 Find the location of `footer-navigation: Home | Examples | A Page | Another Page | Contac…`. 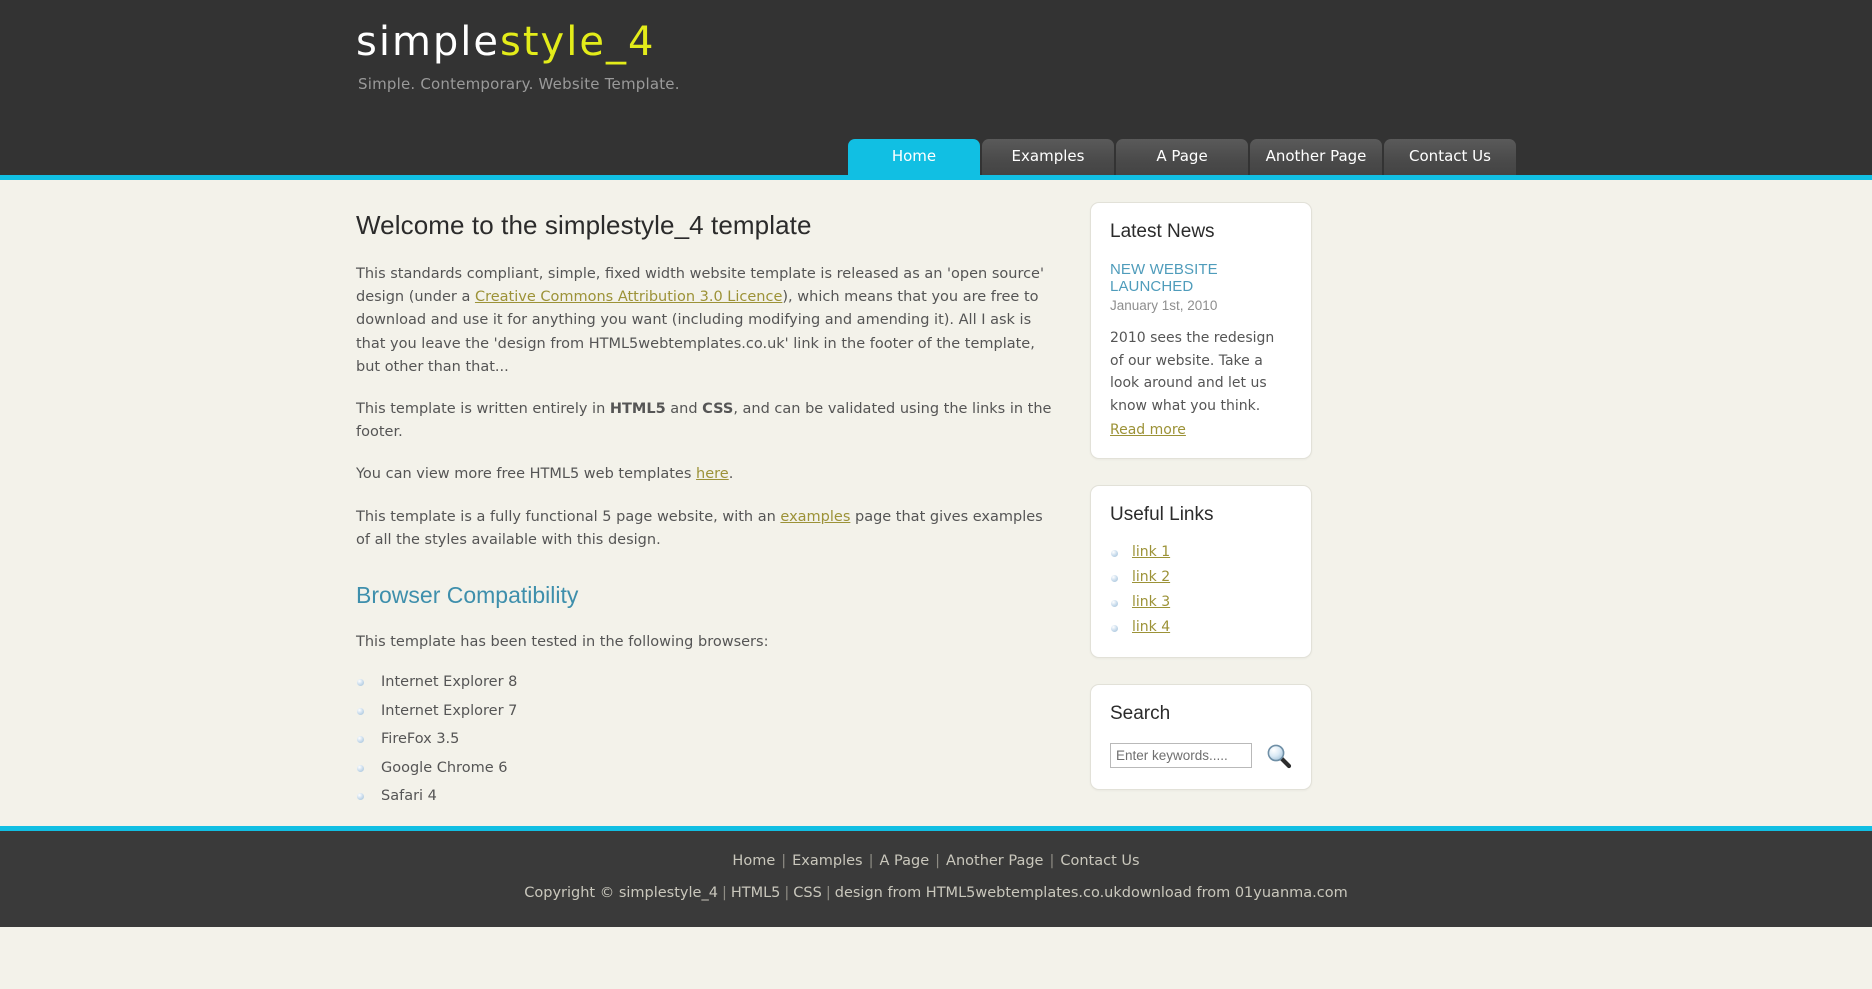

footer-navigation: Home | Examples | A Page | Another Page | Contac… is located at coordinates (936, 861).